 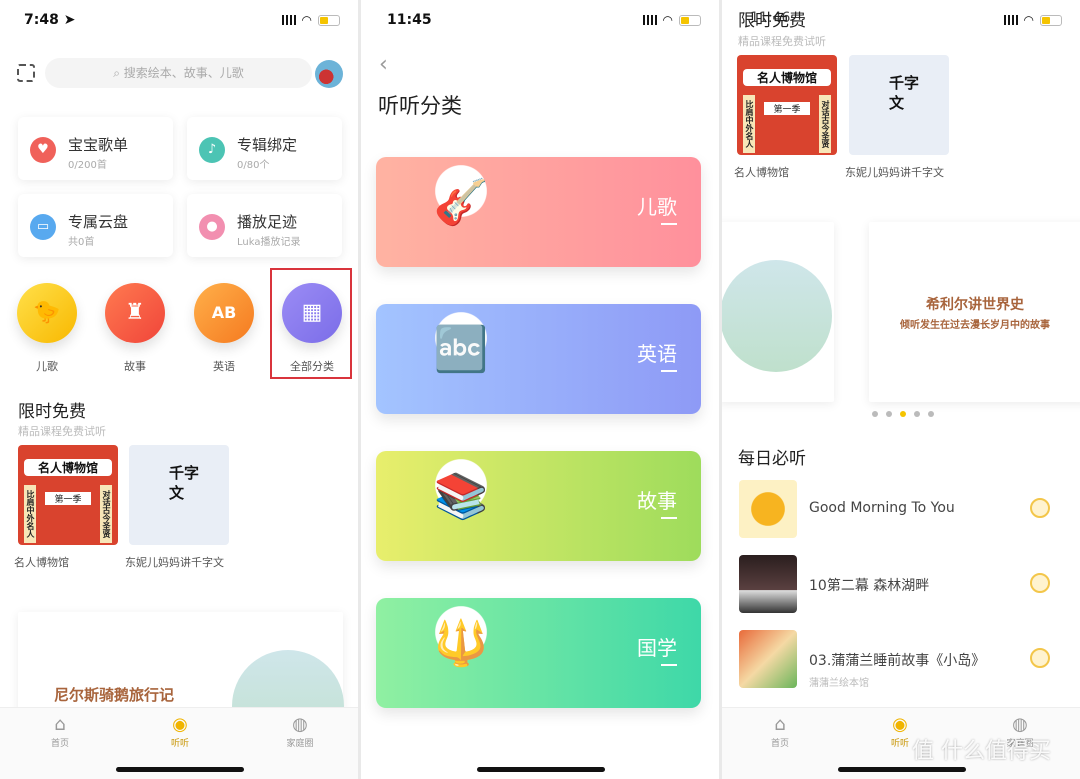 I want to click on back-icon: ‹, so click(x=383, y=64).